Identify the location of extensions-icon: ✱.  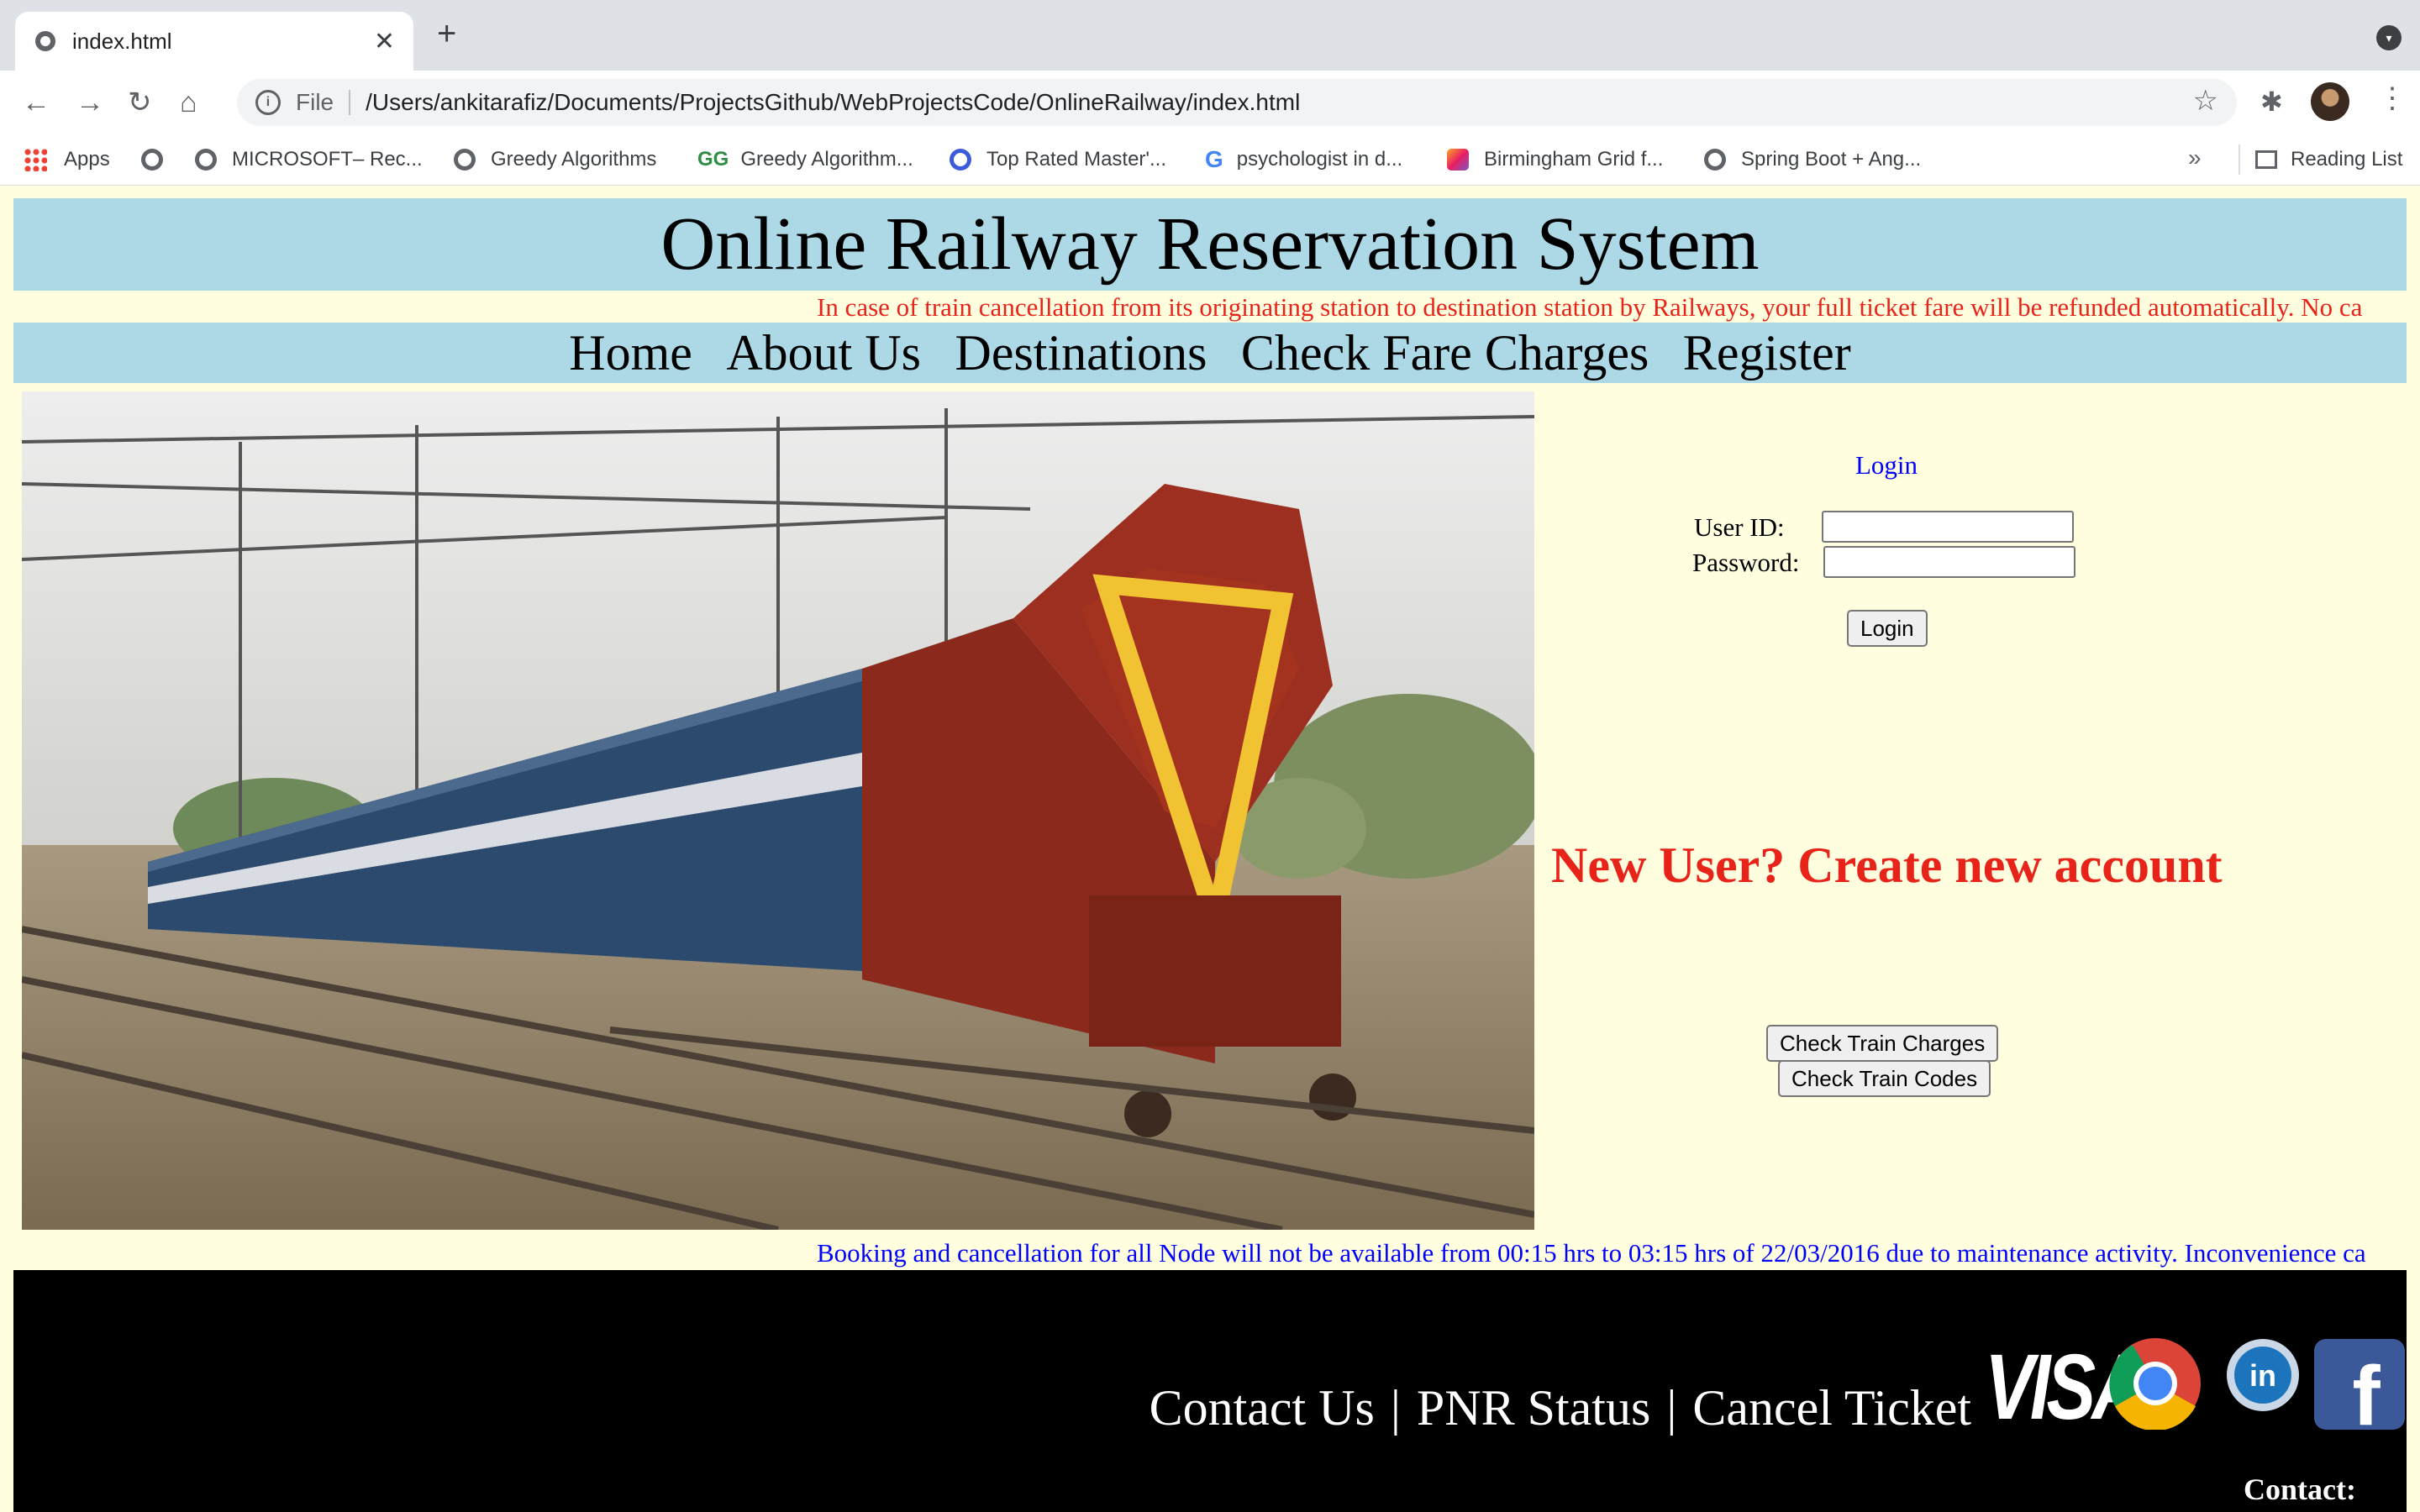
(2271, 102).